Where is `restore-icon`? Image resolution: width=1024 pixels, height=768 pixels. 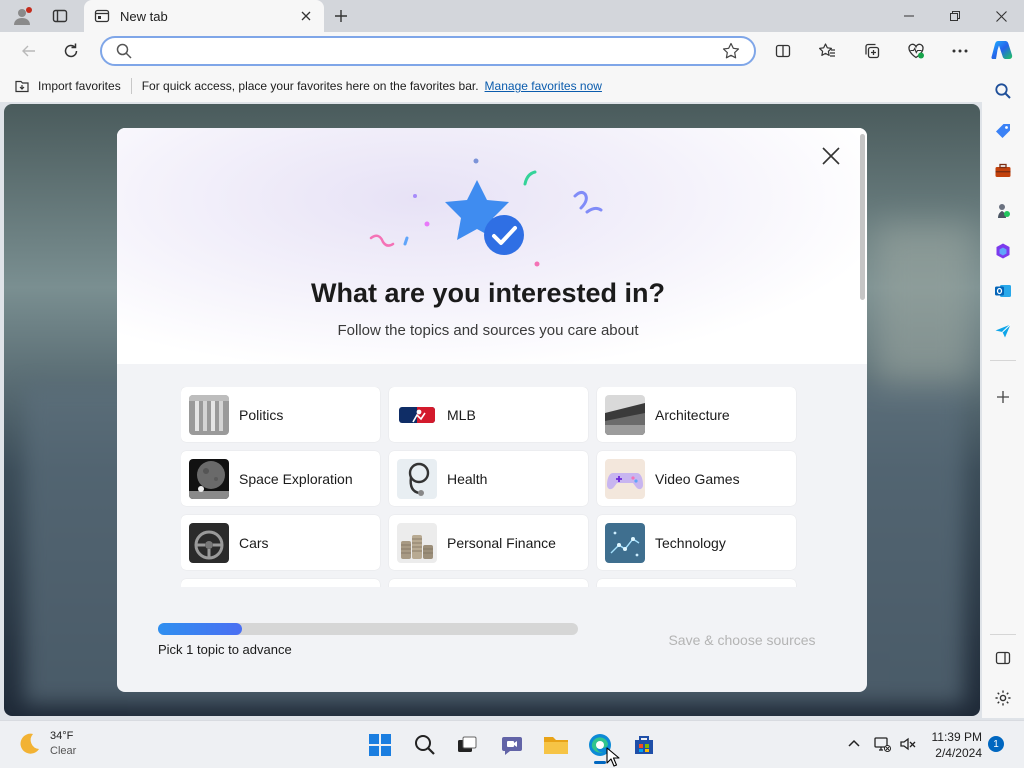
restore-icon is located at coordinates (955, 16).